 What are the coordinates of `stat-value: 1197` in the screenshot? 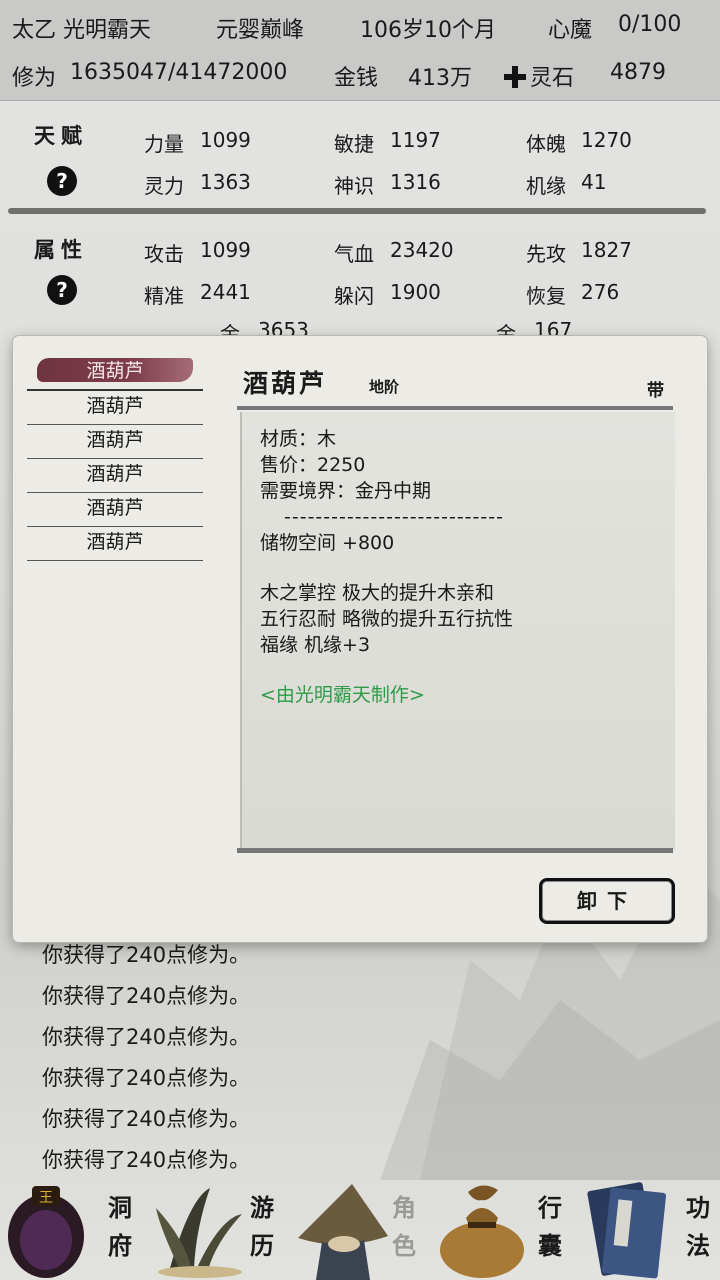 It's located at (415, 140).